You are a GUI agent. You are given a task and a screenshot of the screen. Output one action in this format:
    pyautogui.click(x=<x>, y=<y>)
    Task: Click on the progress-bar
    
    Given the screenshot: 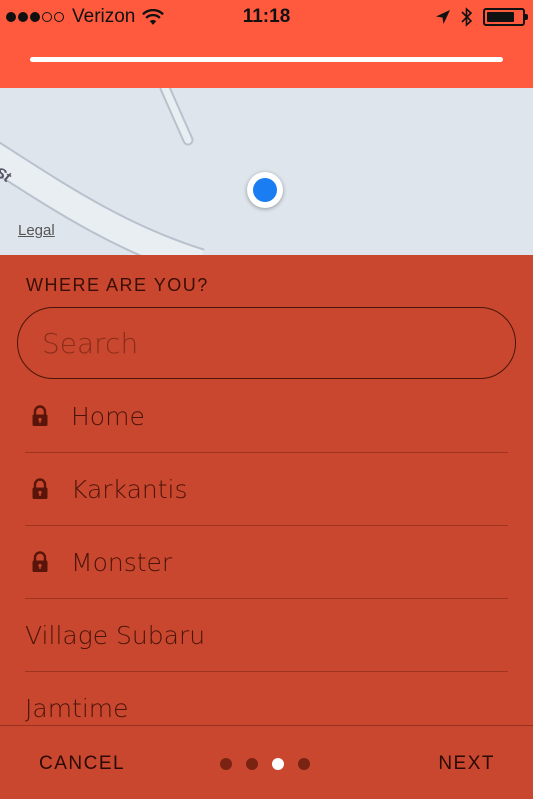 What is the action you would take?
    pyautogui.click(x=266, y=59)
    